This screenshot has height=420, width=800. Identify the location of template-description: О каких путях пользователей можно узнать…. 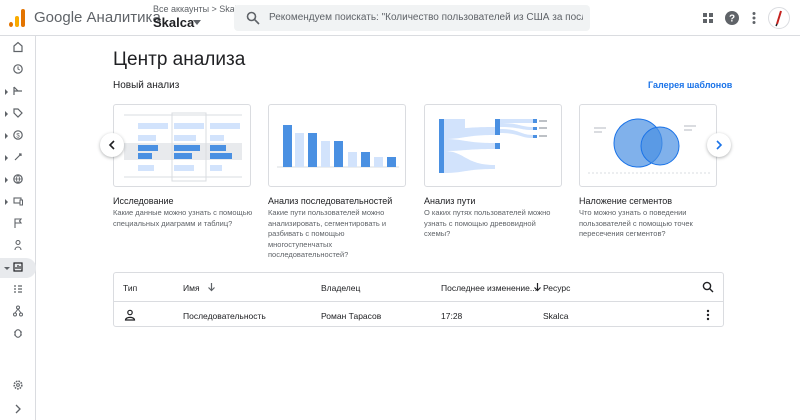
(487, 223).